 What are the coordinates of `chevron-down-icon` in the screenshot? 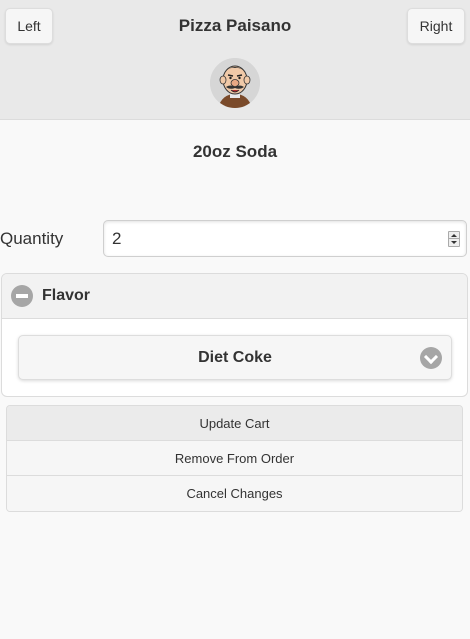 It's located at (431, 358).